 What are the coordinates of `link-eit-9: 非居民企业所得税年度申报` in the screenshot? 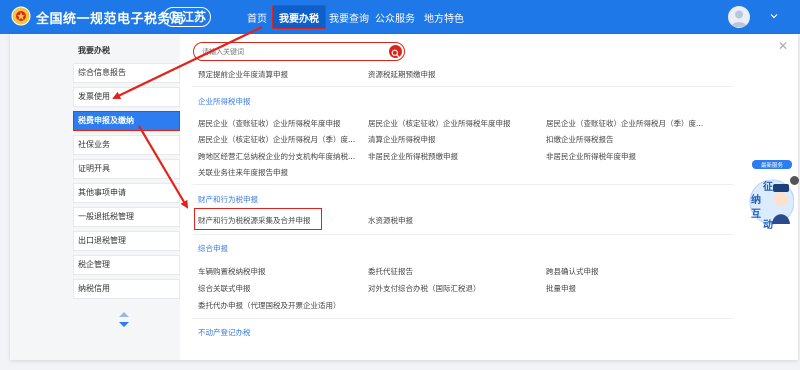 It's located at (591, 156).